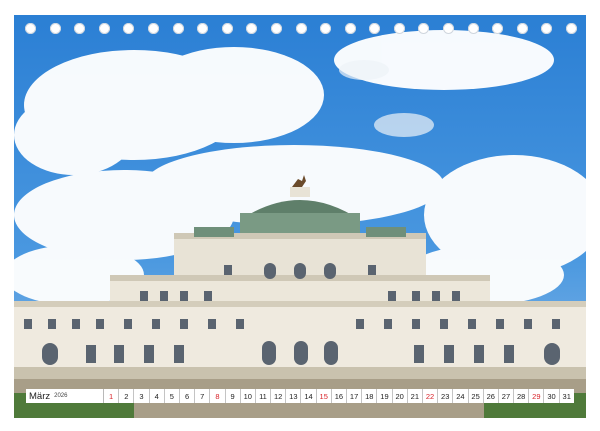 This screenshot has width=600, height=431. I want to click on day-cell: 11, so click(264, 396).